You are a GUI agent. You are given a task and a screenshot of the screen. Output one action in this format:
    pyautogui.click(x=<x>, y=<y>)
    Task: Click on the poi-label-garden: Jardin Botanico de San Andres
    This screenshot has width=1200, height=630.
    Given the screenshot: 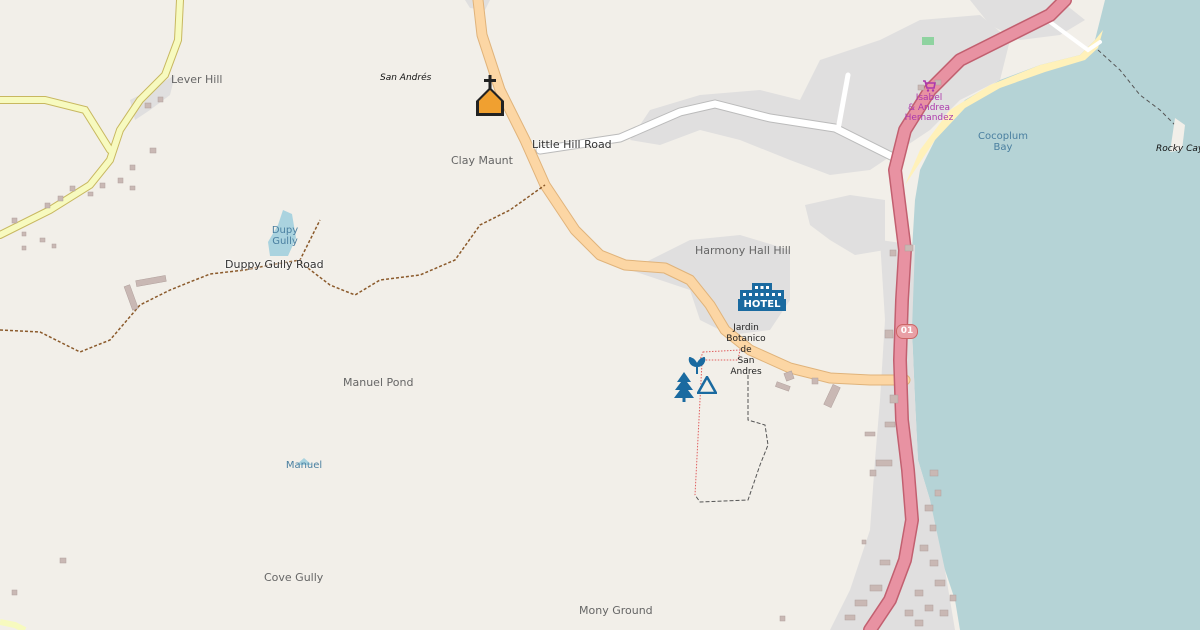 What is the action you would take?
    pyautogui.click(x=746, y=350)
    